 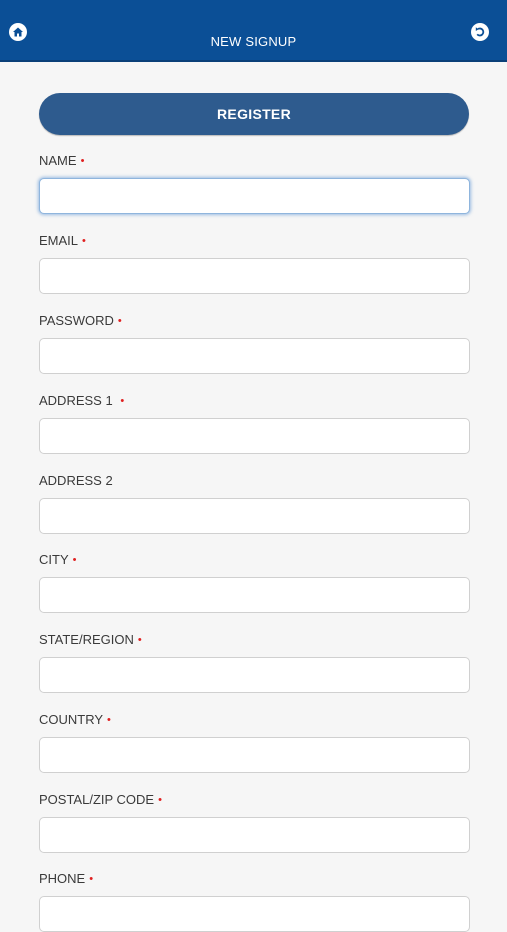 What do you see at coordinates (254, 356) in the screenshot?
I see `password-input` at bounding box center [254, 356].